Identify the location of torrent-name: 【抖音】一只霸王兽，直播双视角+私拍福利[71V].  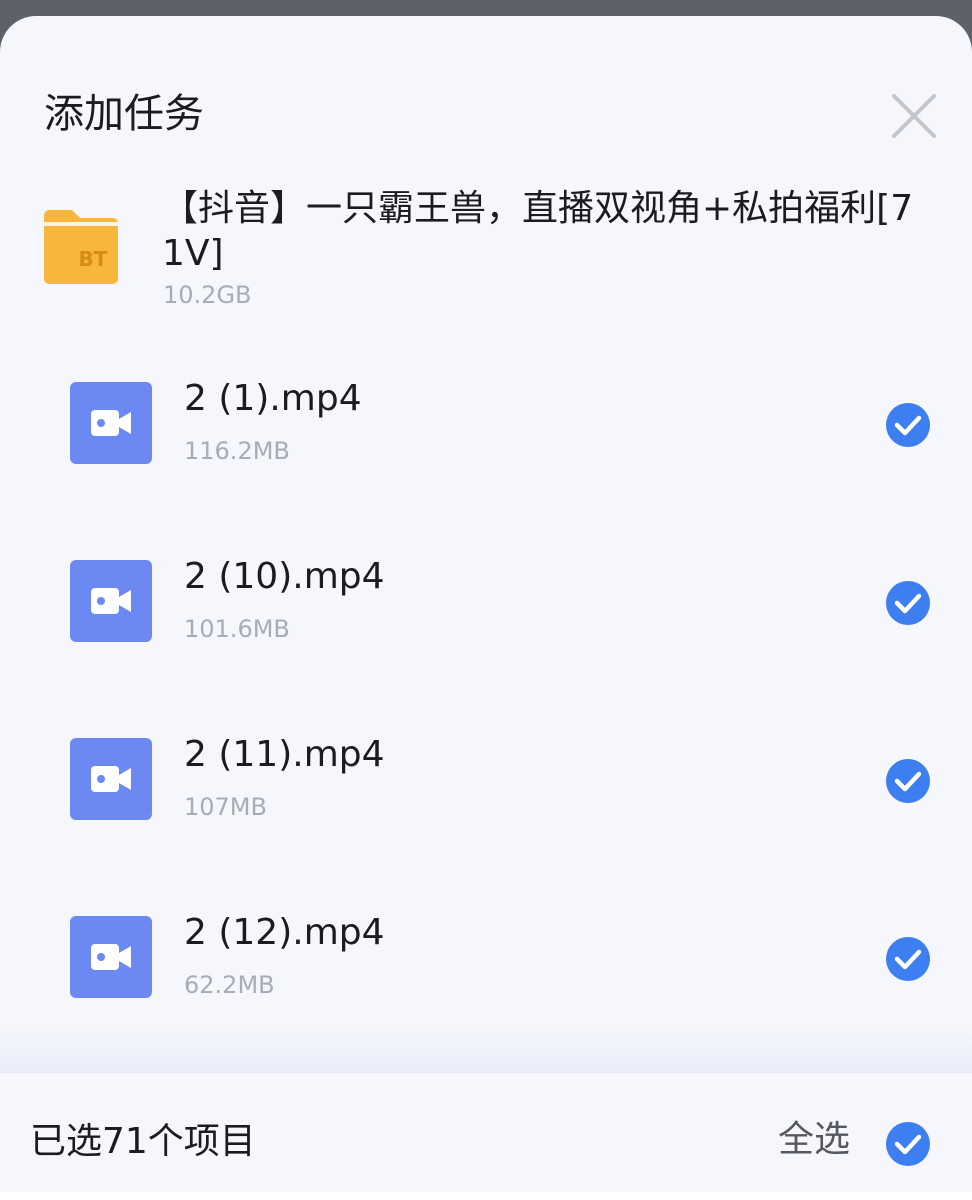
(538, 231).